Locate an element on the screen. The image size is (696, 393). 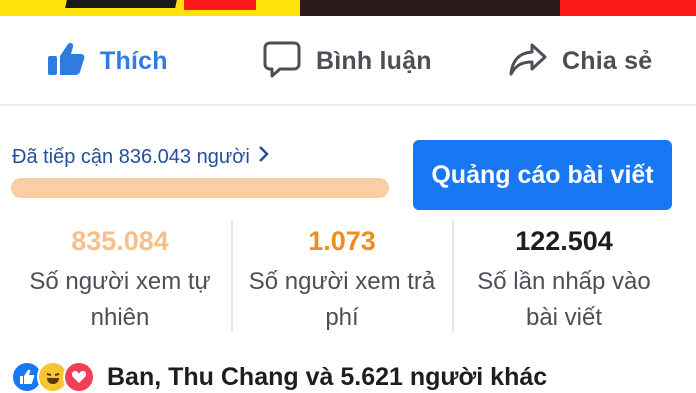
divider is located at coordinates (348, 105).